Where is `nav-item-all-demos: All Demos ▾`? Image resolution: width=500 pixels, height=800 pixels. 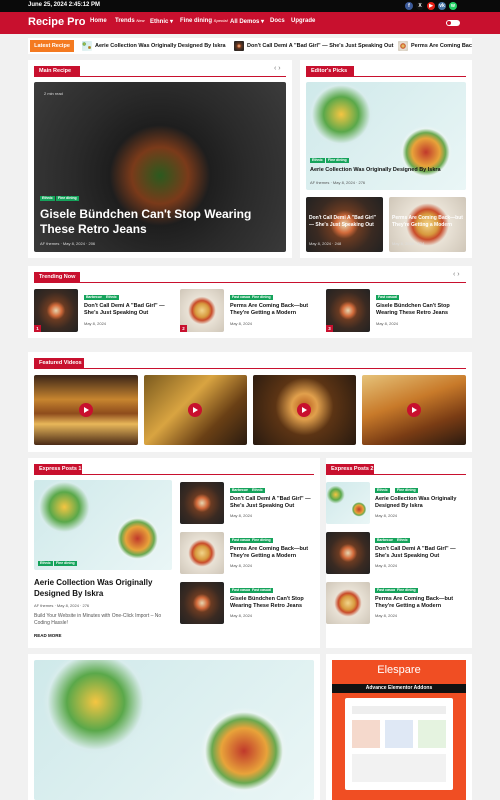
nav-item-all-demos: All Demos ▾ is located at coordinates (247, 21).